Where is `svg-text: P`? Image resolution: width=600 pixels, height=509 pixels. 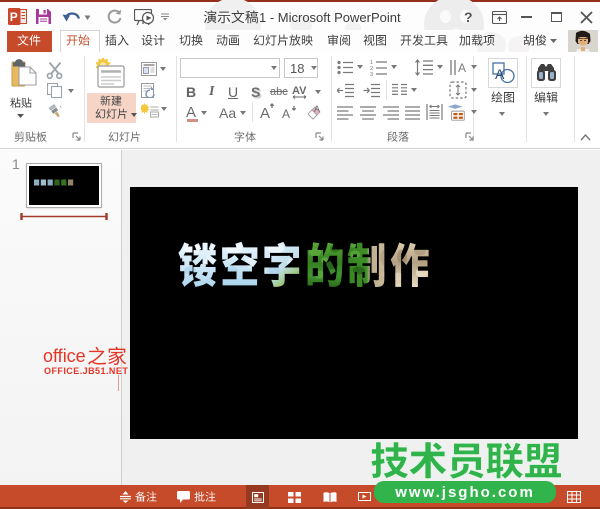 svg-text: P is located at coordinates (14, 17).